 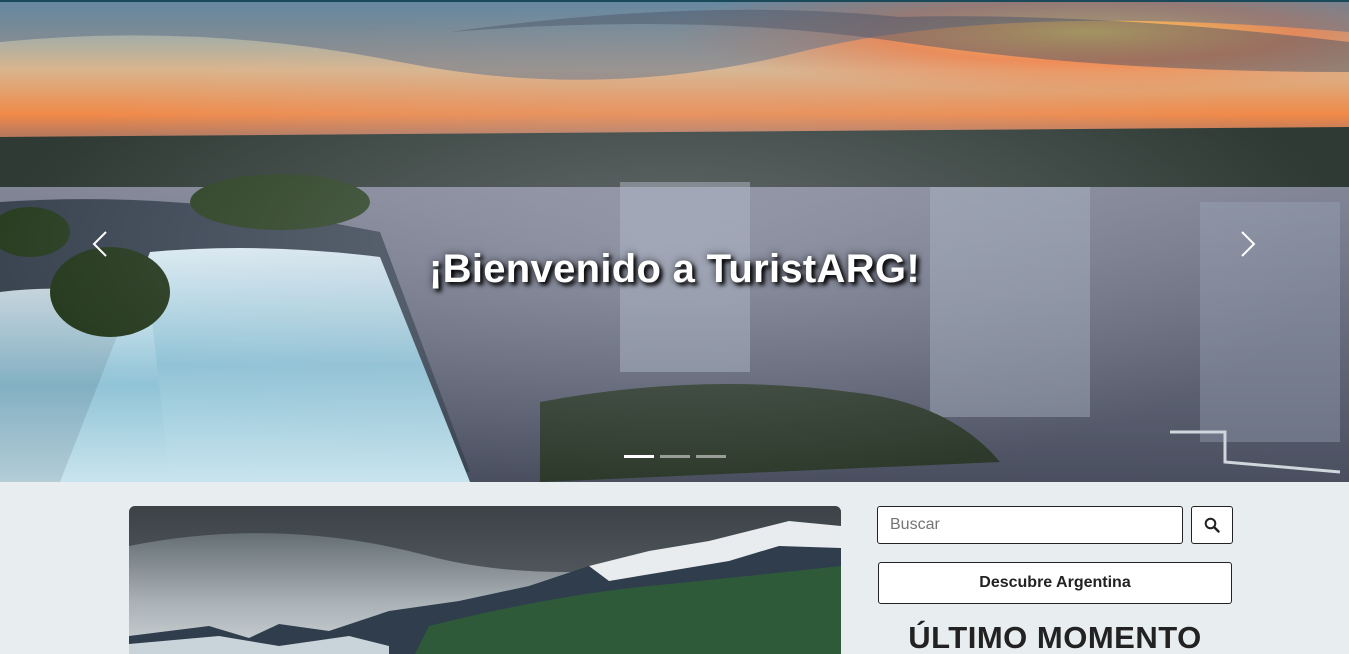 I want to click on chevron-right-icon, so click(x=1248, y=244).